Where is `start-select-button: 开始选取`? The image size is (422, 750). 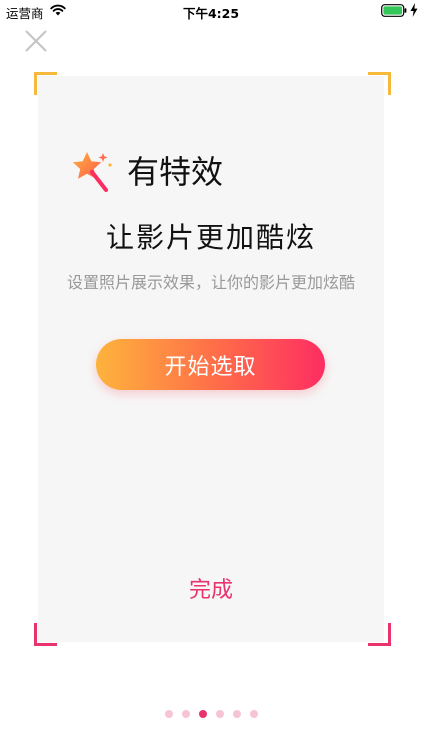 start-select-button: 开始选取 is located at coordinates (210, 364).